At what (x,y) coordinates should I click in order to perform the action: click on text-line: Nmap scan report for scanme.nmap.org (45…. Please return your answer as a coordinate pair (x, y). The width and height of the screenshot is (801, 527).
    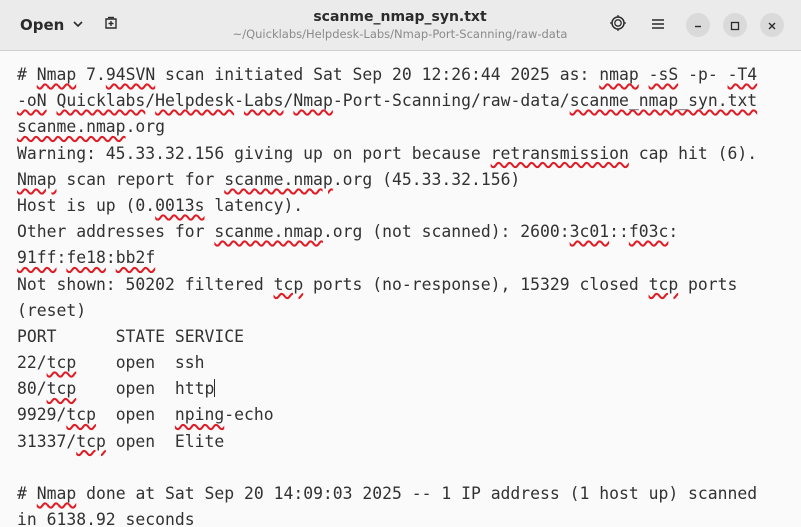
    Looking at the image, I should click on (387, 180).